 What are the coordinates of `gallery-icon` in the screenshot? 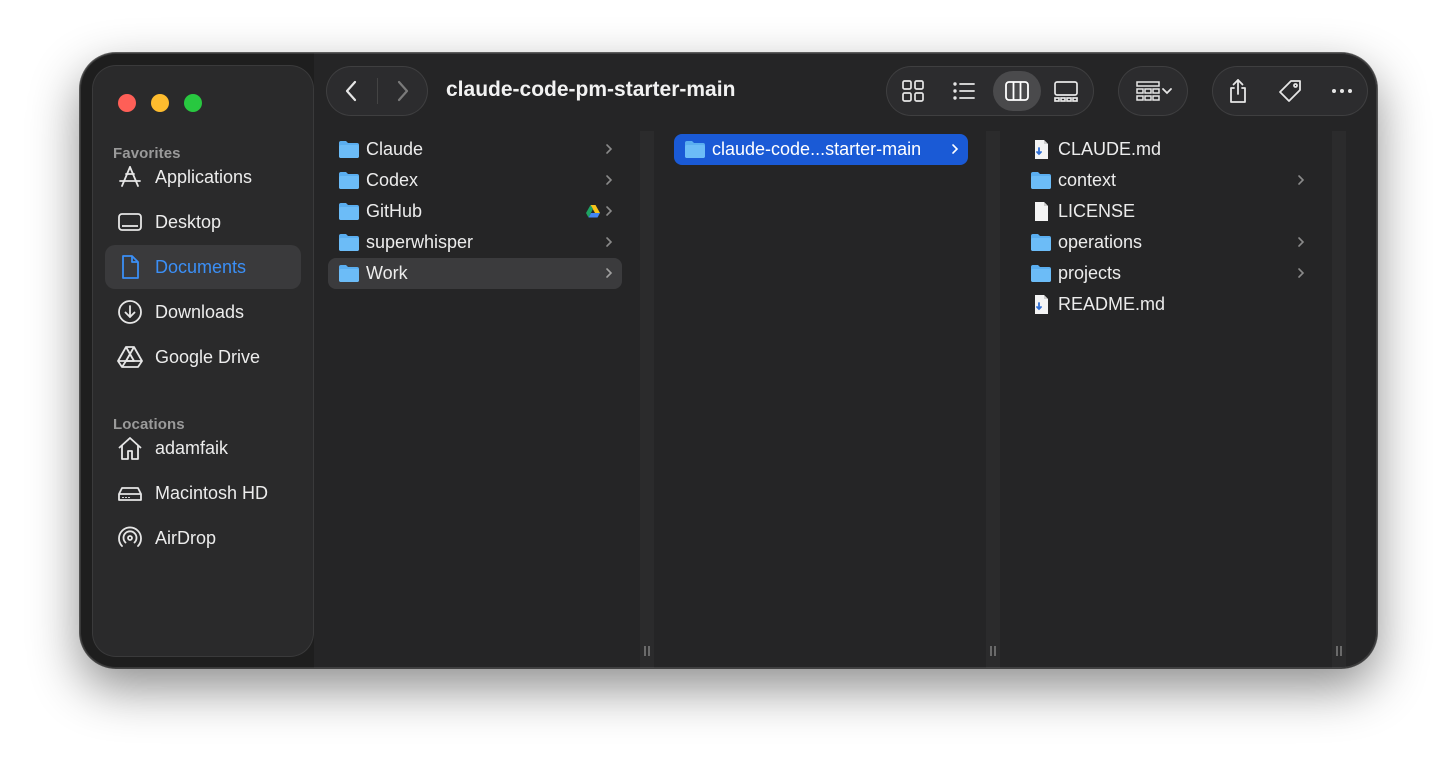 It's located at (1066, 91).